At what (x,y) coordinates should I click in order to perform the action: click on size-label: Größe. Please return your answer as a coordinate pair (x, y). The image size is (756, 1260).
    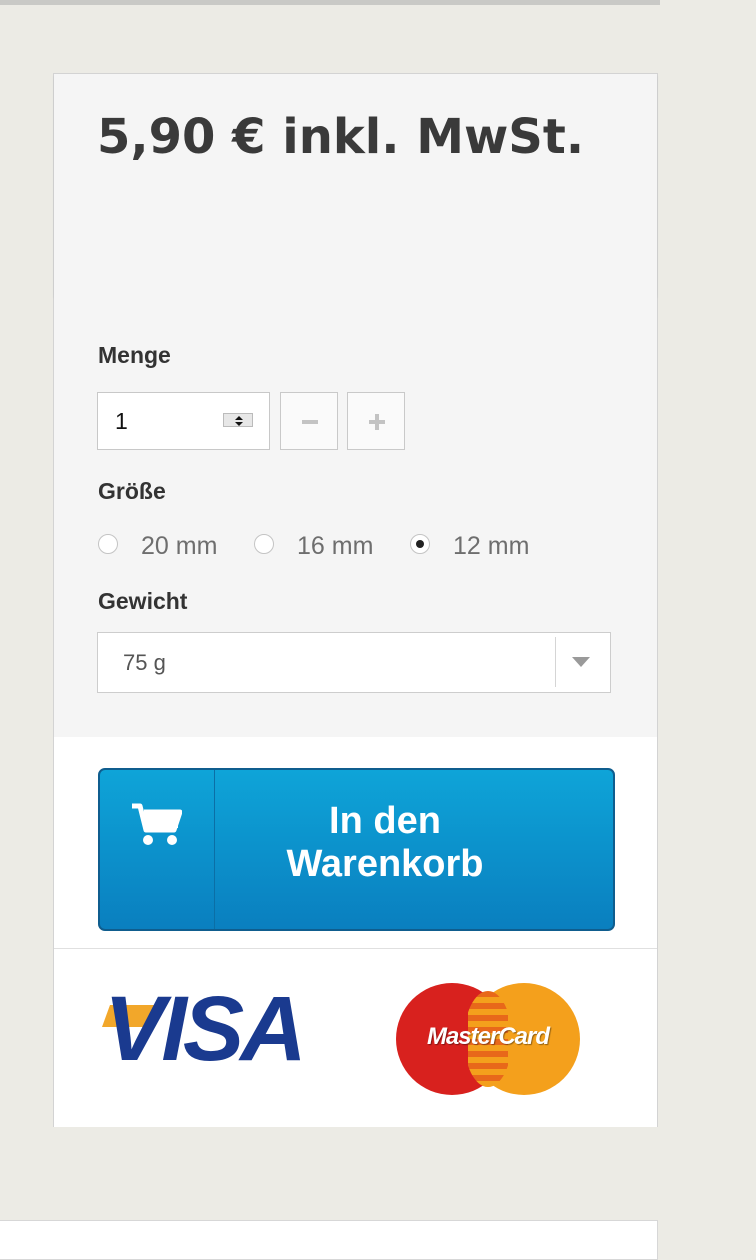
    Looking at the image, I should click on (132, 491).